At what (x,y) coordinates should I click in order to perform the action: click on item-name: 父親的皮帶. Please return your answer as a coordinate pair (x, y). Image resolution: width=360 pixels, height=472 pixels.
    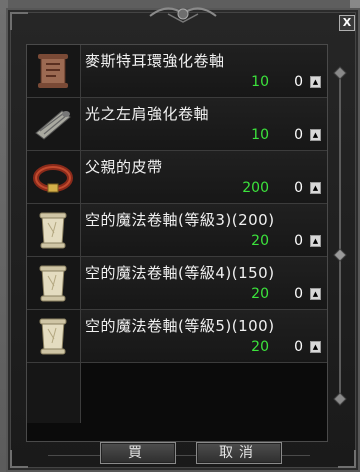
    Looking at the image, I should click on (124, 167).